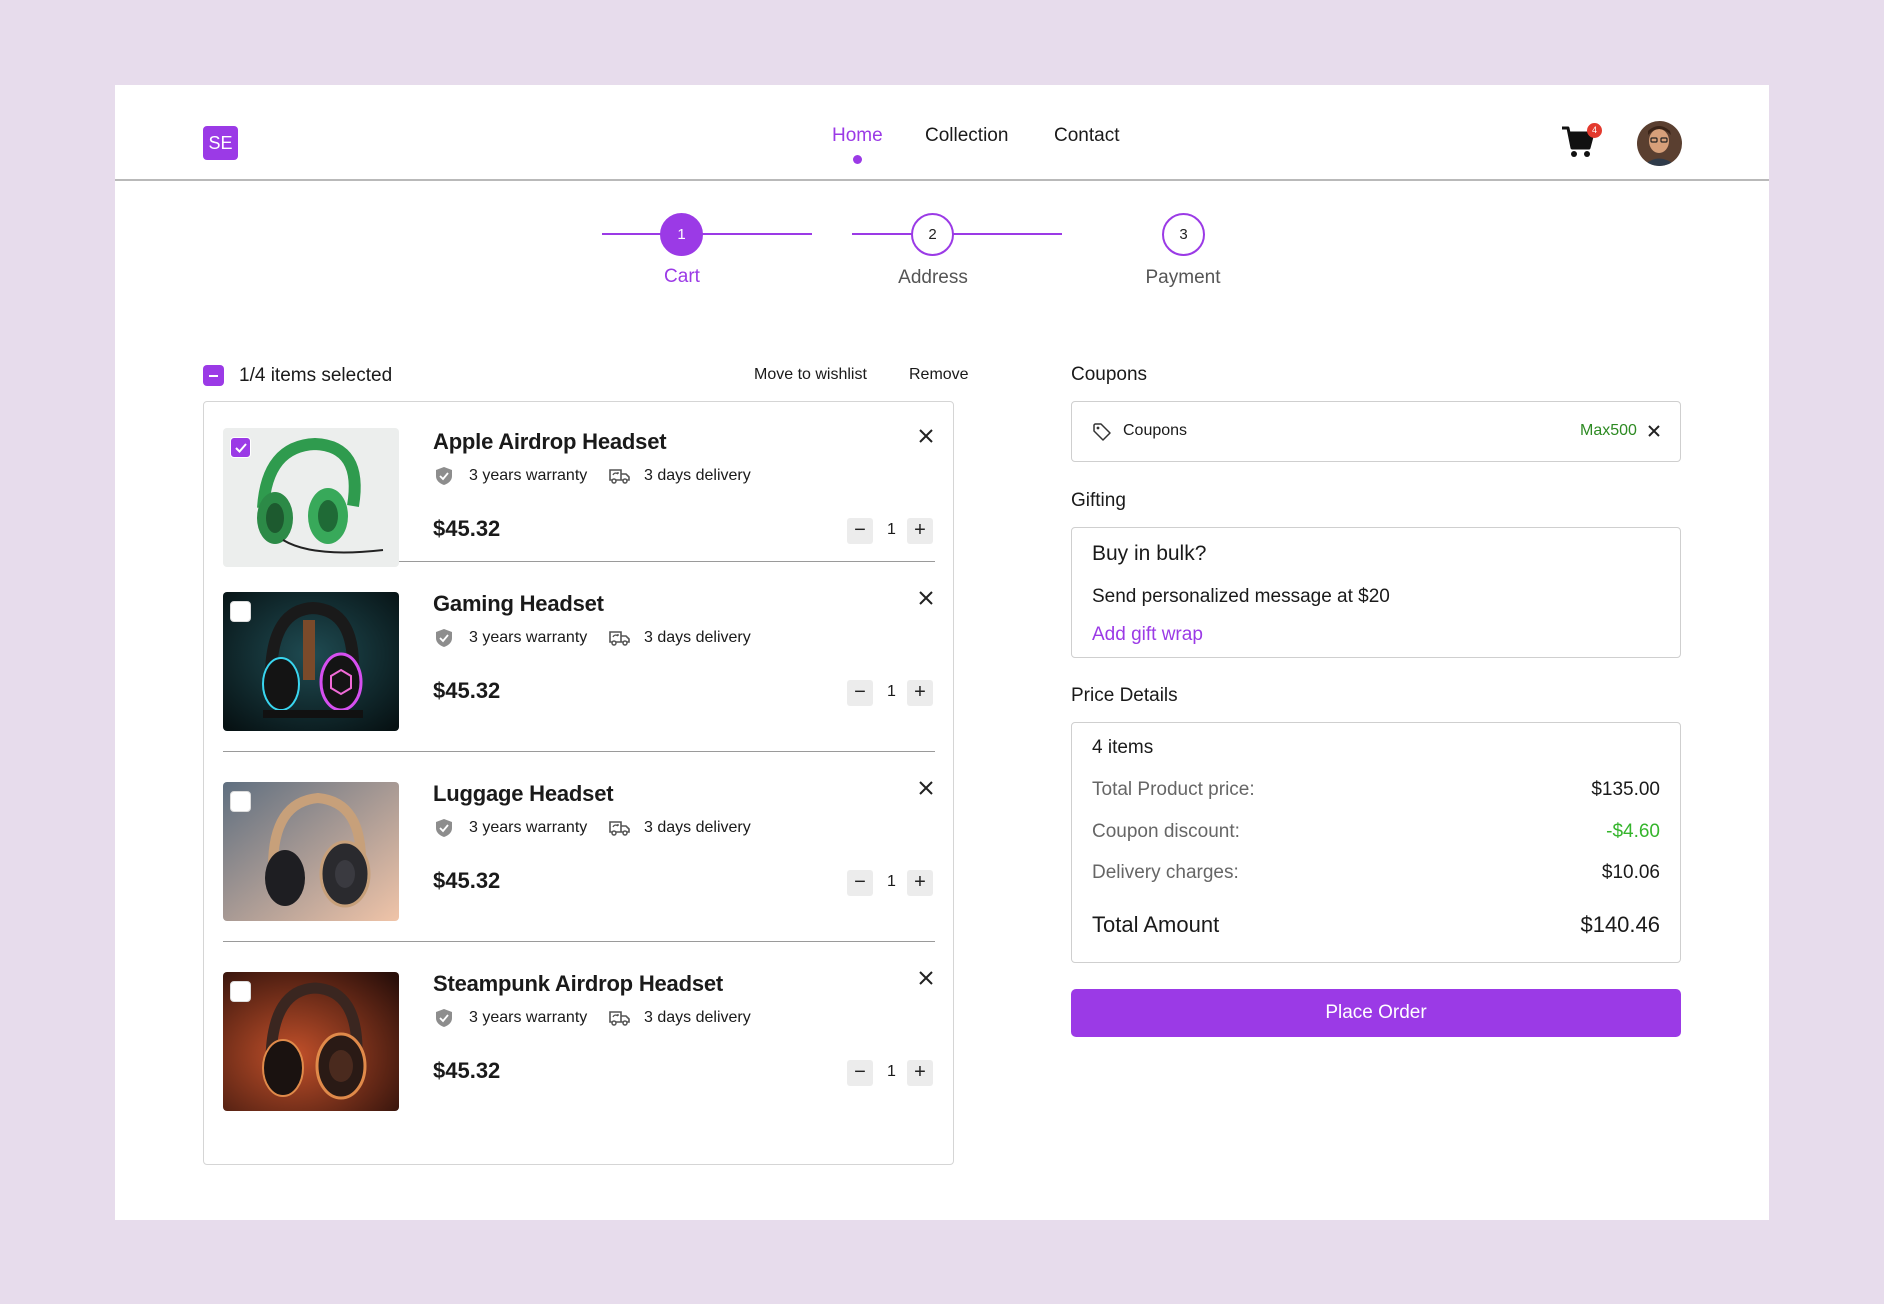  Describe the element at coordinates (1183, 234) in the screenshot. I see `step-3-circle: 3` at that location.